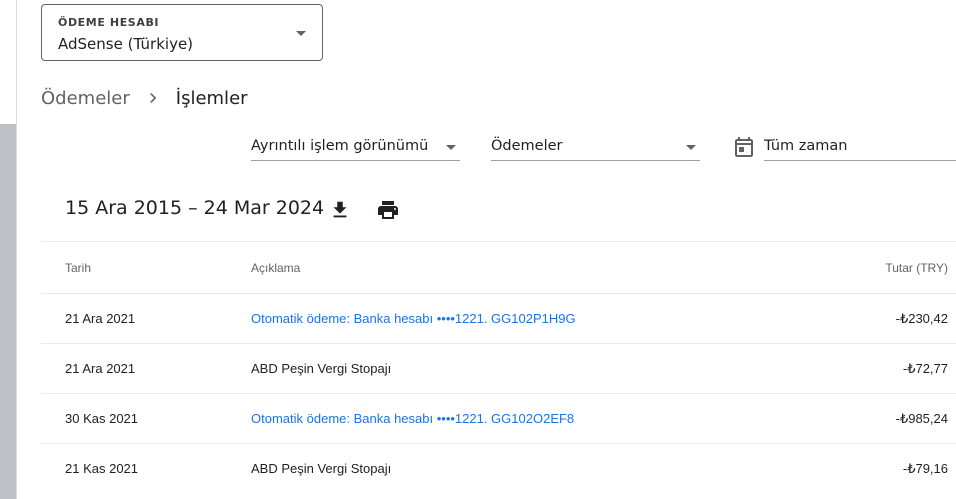 Image resolution: width=956 pixels, height=499 pixels. I want to click on transaction-type-select: Ödemeler, so click(595, 147).